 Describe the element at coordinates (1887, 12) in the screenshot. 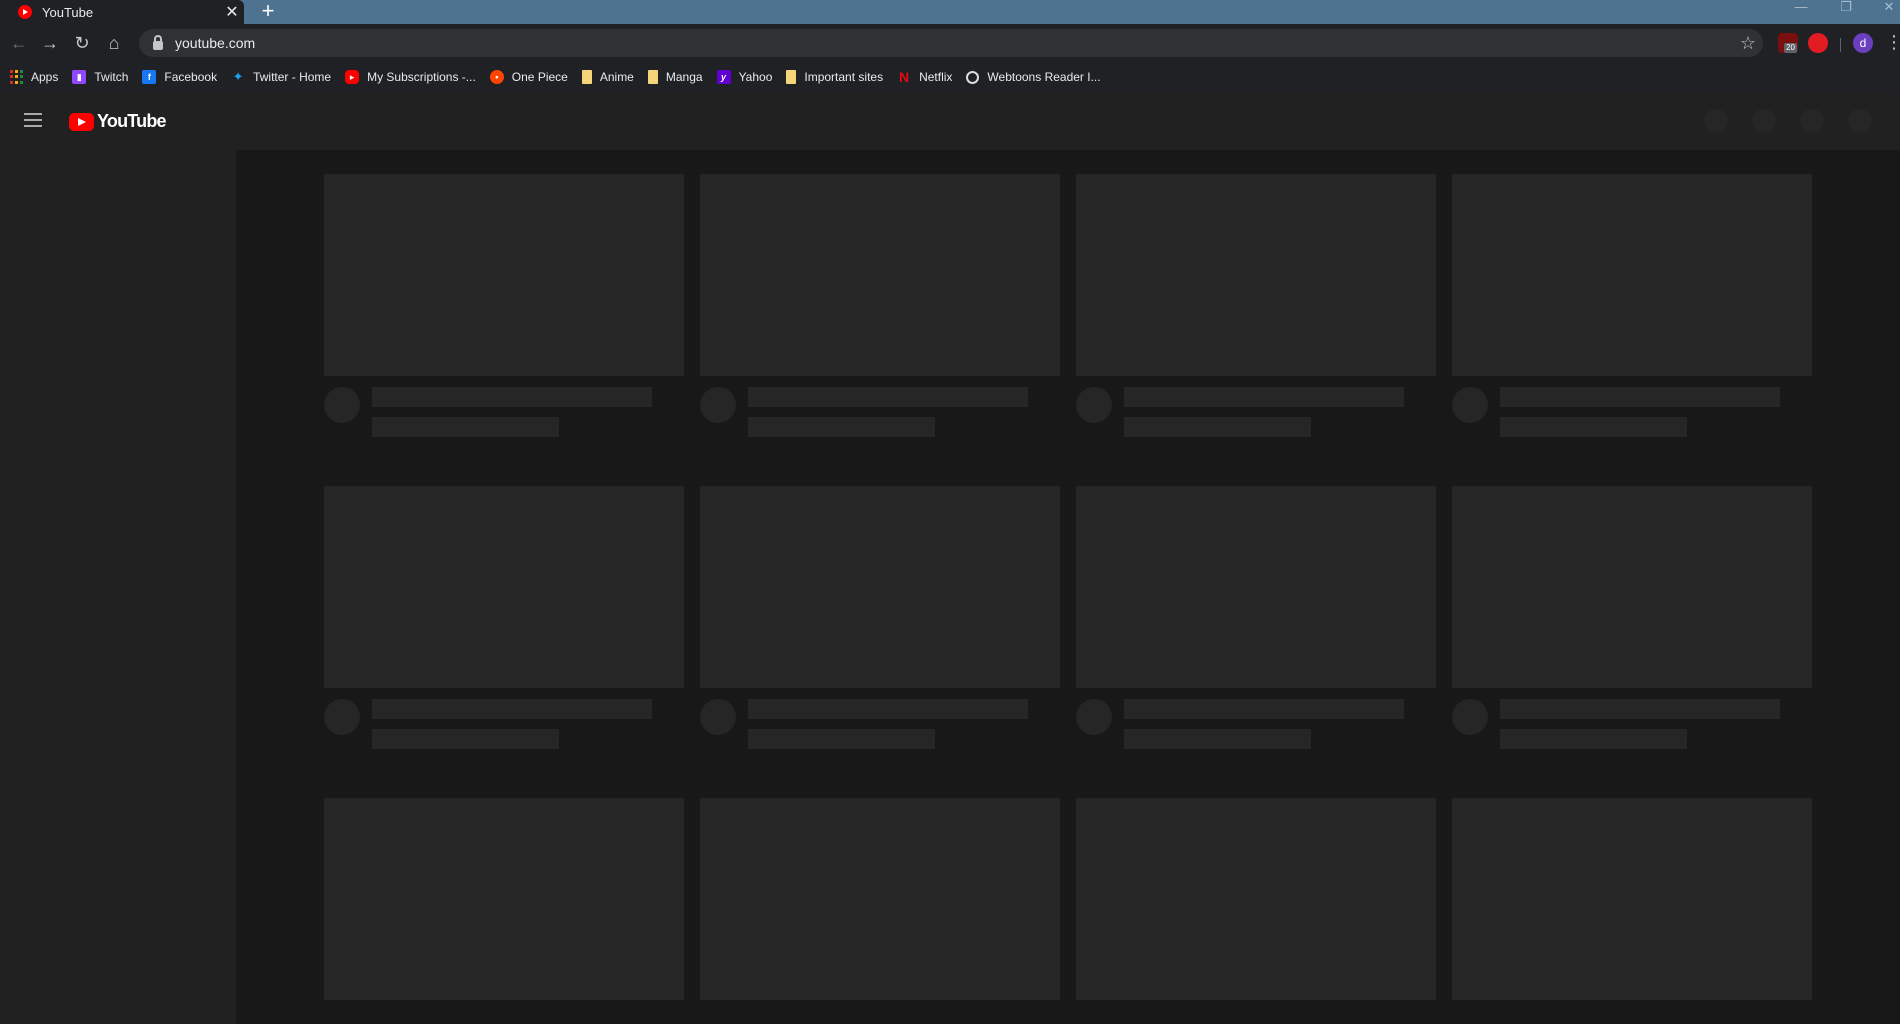

I see `window-close-button: ✕` at that location.